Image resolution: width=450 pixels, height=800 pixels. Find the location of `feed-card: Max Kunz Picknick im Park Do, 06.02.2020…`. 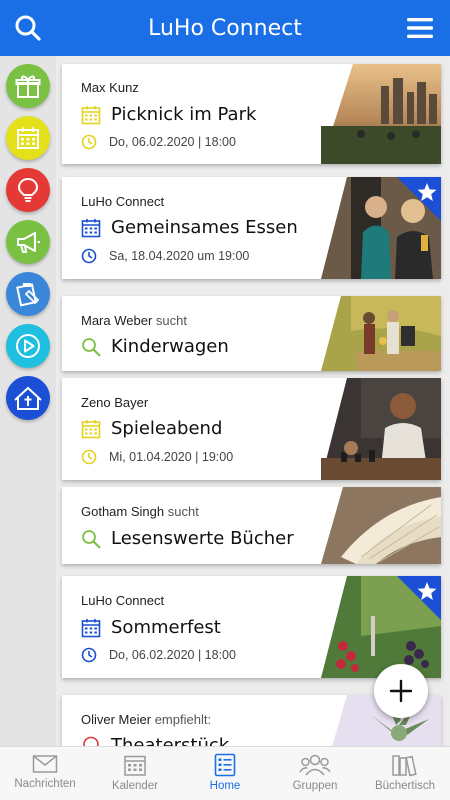

feed-card: Max Kunz Picknick im Park Do, 06.02.2020… is located at coordinates (251, 114).